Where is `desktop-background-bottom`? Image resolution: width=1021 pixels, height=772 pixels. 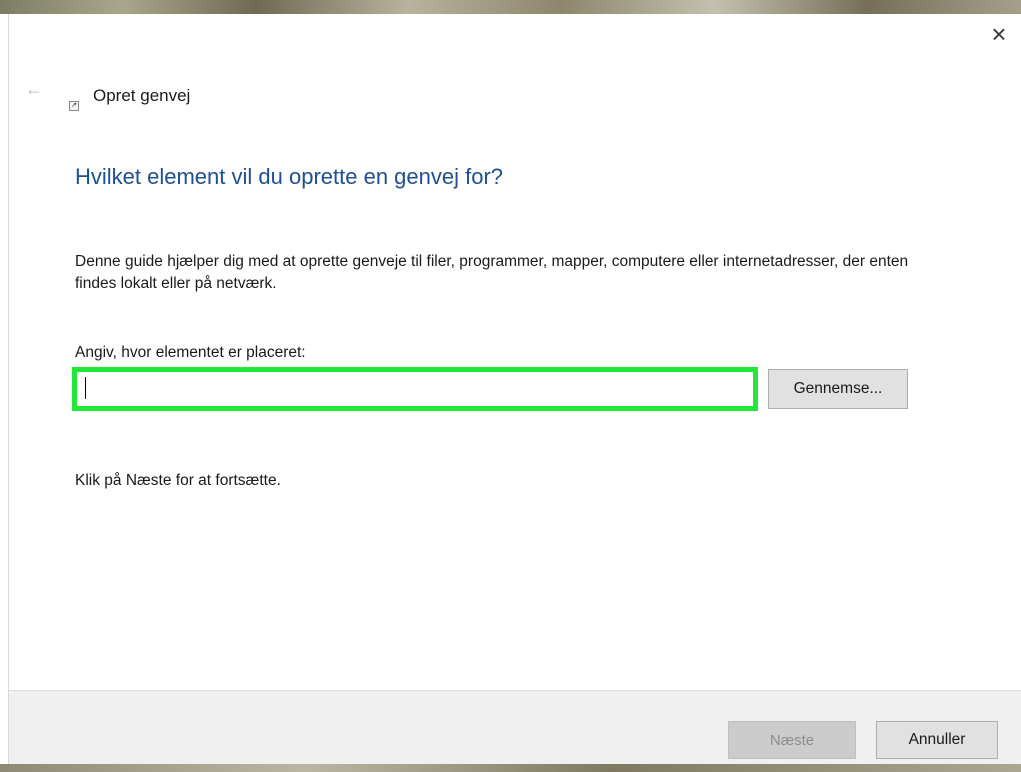
desktop-background-bottom is located at coordinates (510, 768).